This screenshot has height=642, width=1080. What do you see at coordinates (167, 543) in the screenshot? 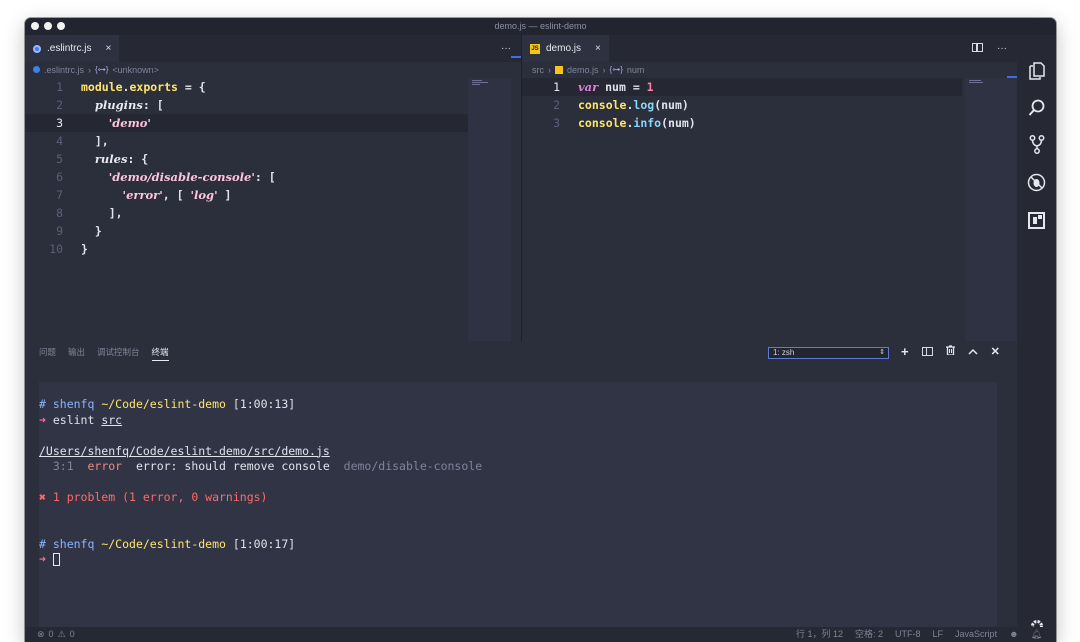
I see `terminal-line: # shenfq ~/Code/eslint-demo [1:00:17]` at bounding box center [167, 543].